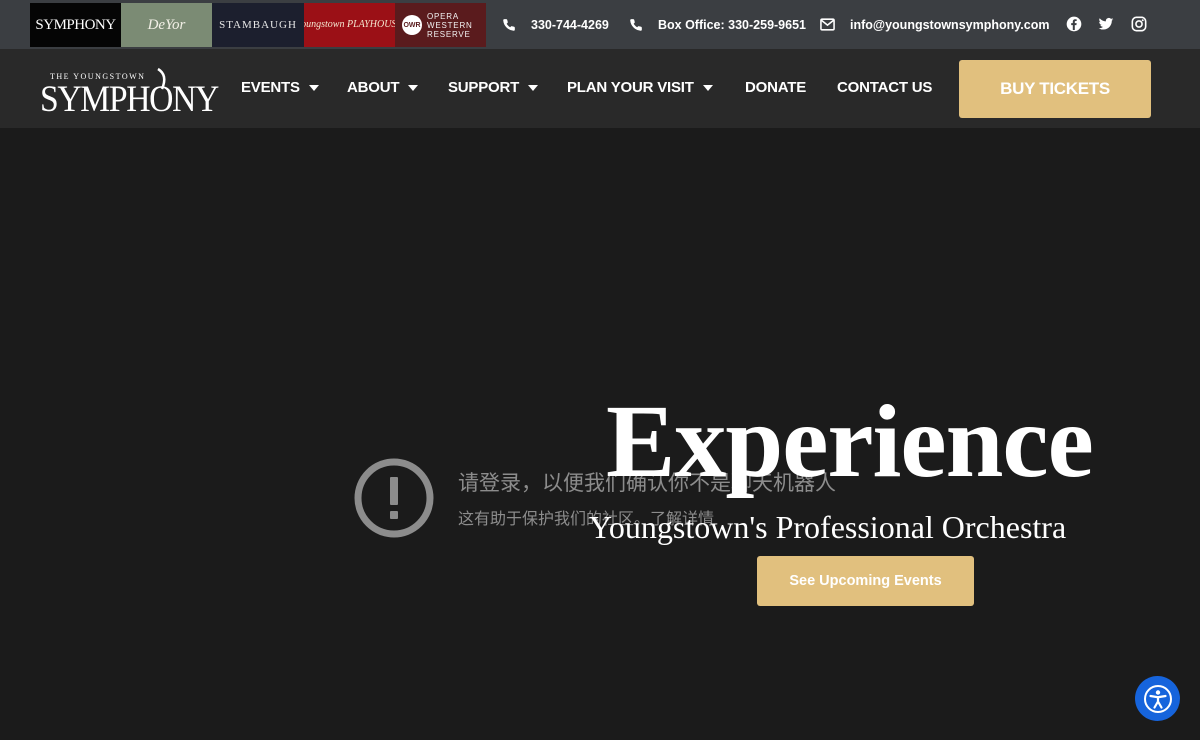  What do you see at coordinates (950, 24) in the screenshot?
I see `email-text: info@youngstownsymphony.com` at bounding box center [950, 24].